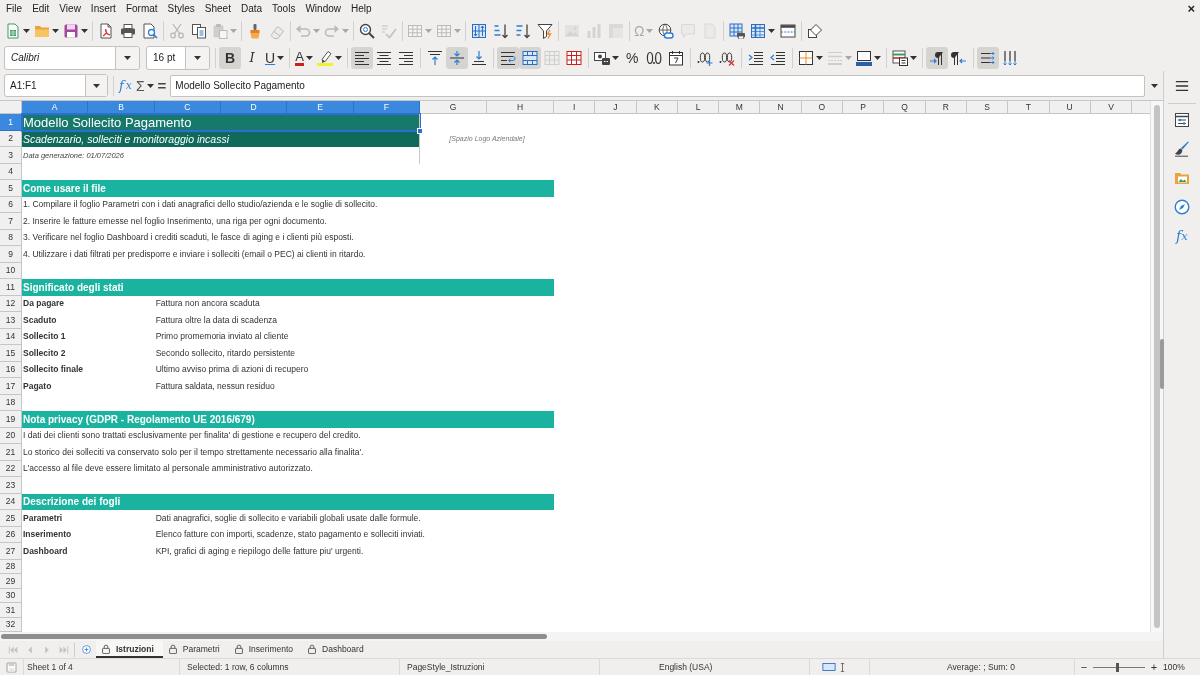 This screenshot has width=1200, height=675. What do you see at coordinates (216, 320) in the screenshot?
I see `term-description: Fattura oltre la data di scadenza` at bounding box center [216, 320].